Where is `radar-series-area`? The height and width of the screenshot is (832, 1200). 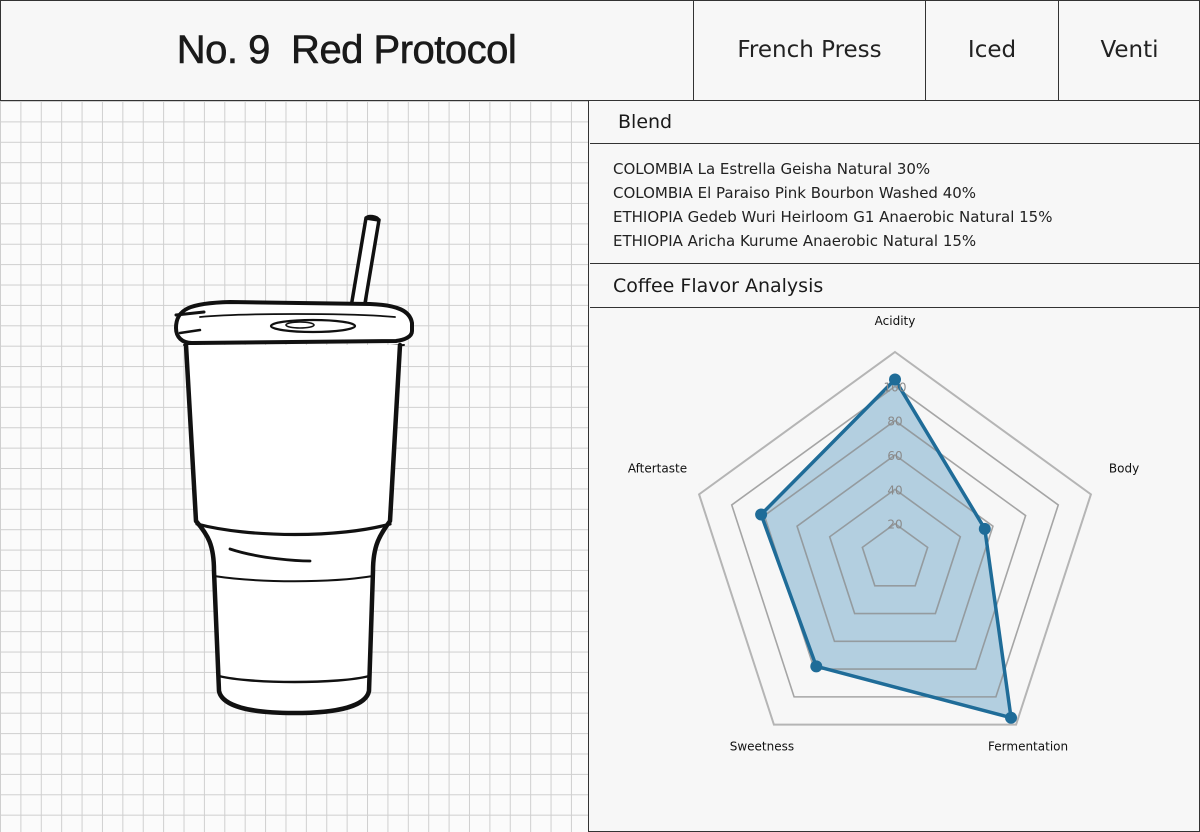 radar-series-area is located at coordinates (886, 548).